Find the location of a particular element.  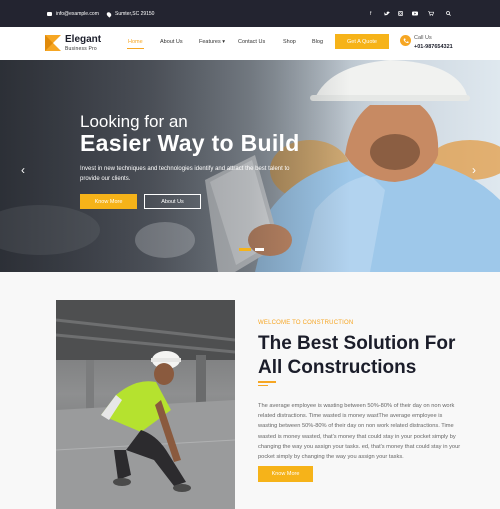

phone-icon is located at coordinates (405, 40).